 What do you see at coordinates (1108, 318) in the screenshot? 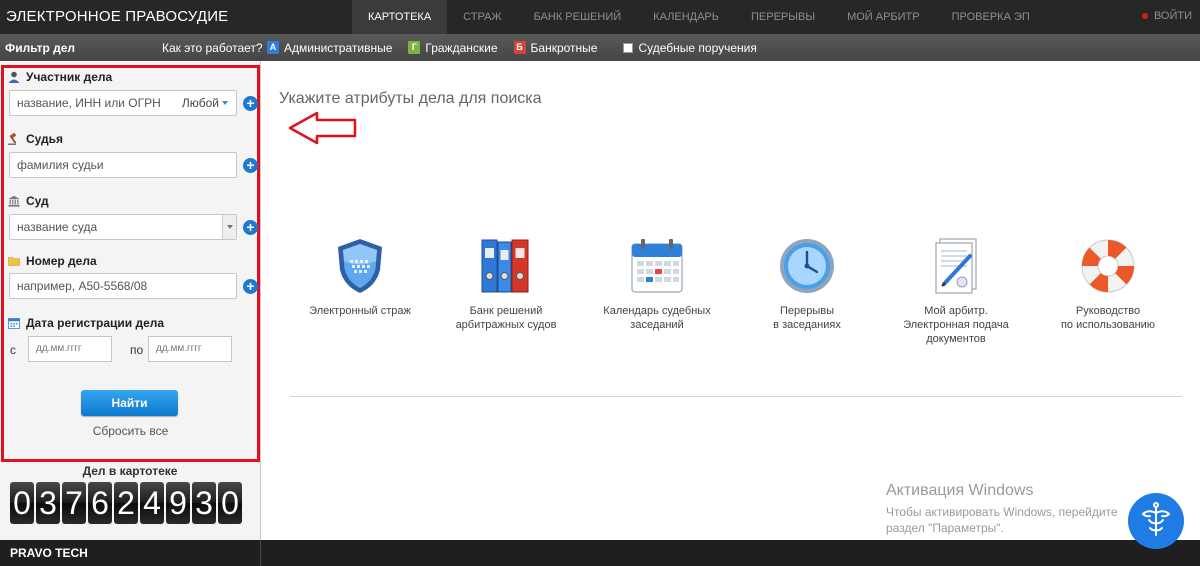
I see `tile-user-guide-caption: Руководство по использованию` at bounding box center [1108, 318].